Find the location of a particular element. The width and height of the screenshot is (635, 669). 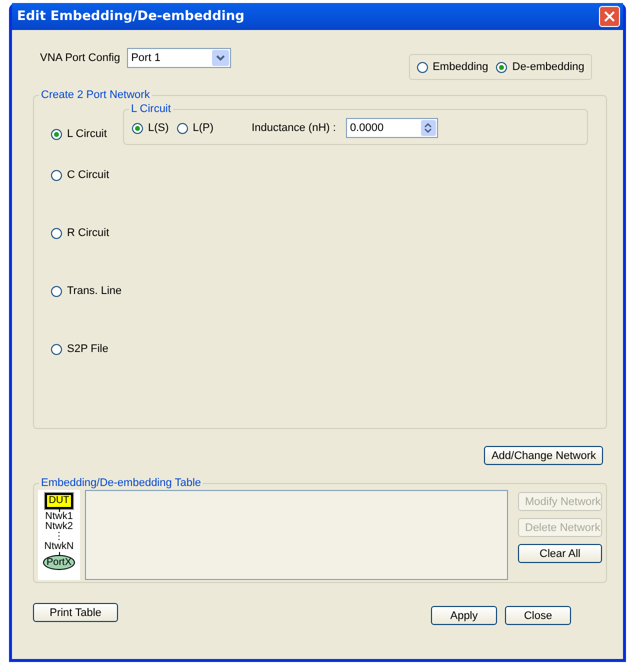

close-button is located at coordinates (609, 16).